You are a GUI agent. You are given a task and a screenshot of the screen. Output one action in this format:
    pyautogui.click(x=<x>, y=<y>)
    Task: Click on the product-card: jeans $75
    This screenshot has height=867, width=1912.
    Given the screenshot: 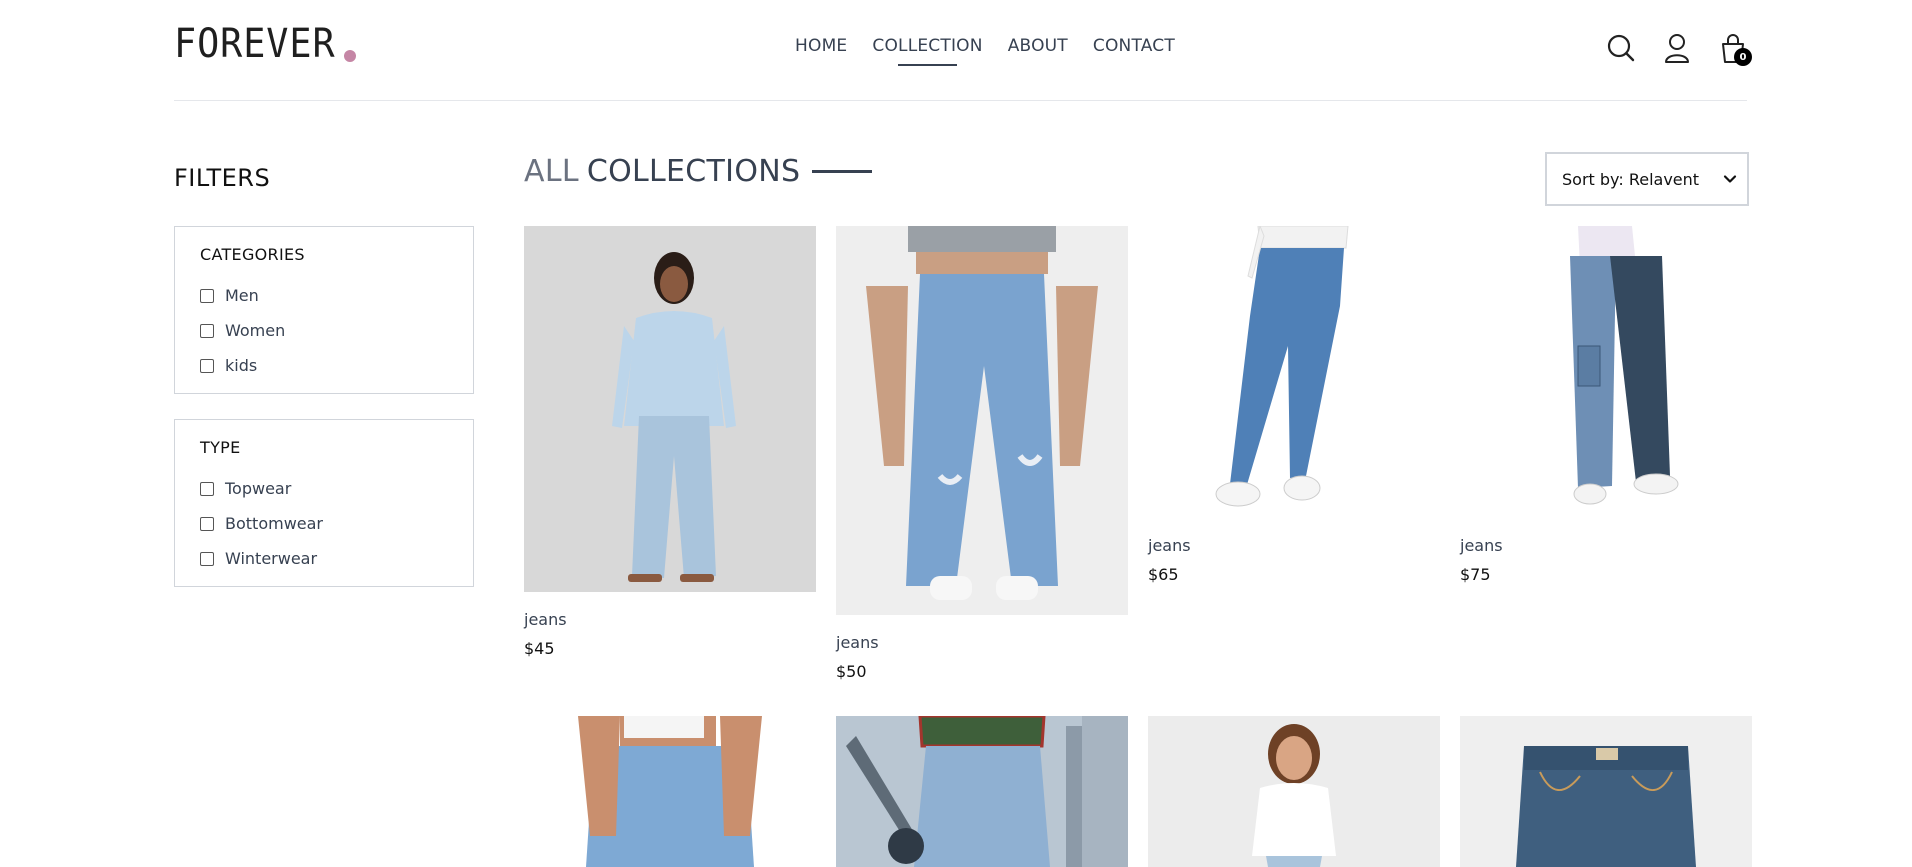 What is the action you would take?
    pyautogui.click(x=1606, y=405)
    